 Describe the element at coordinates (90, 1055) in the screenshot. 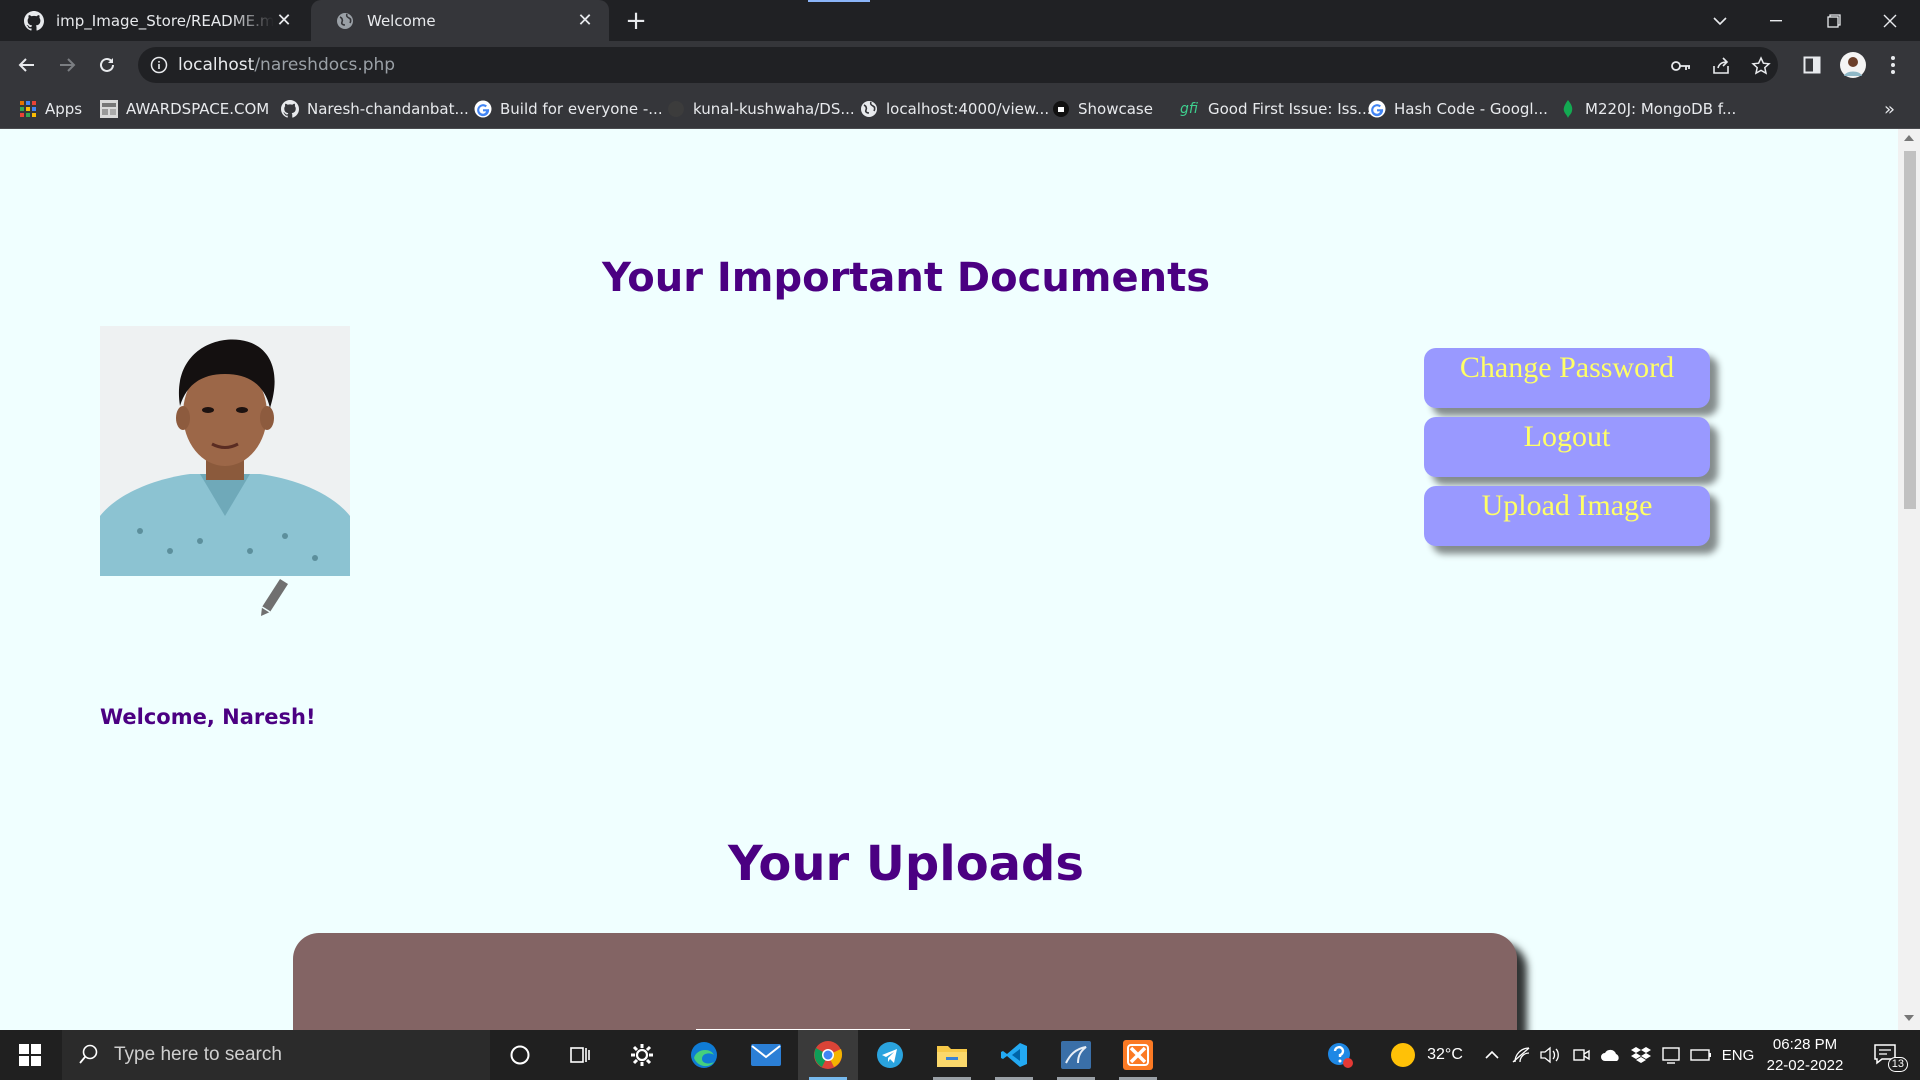

I see `search-icon` at that location.